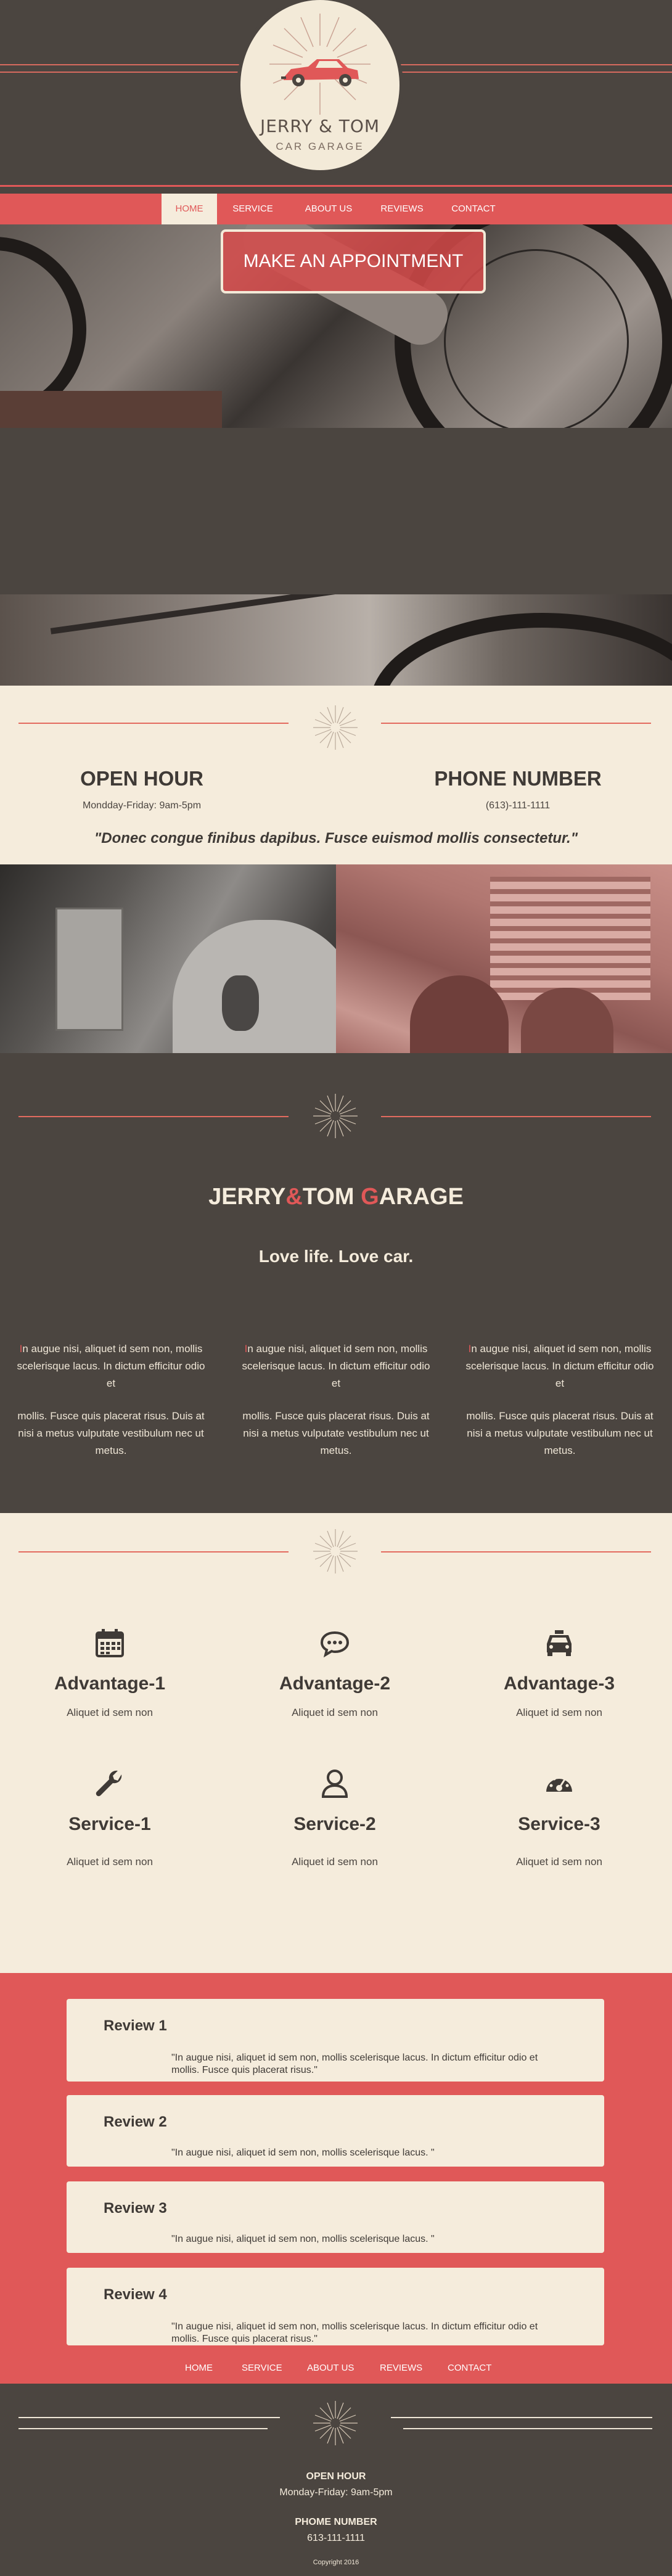  I want to click on footer-phone-title: PHOME NUMBER, so click(336, 2522).